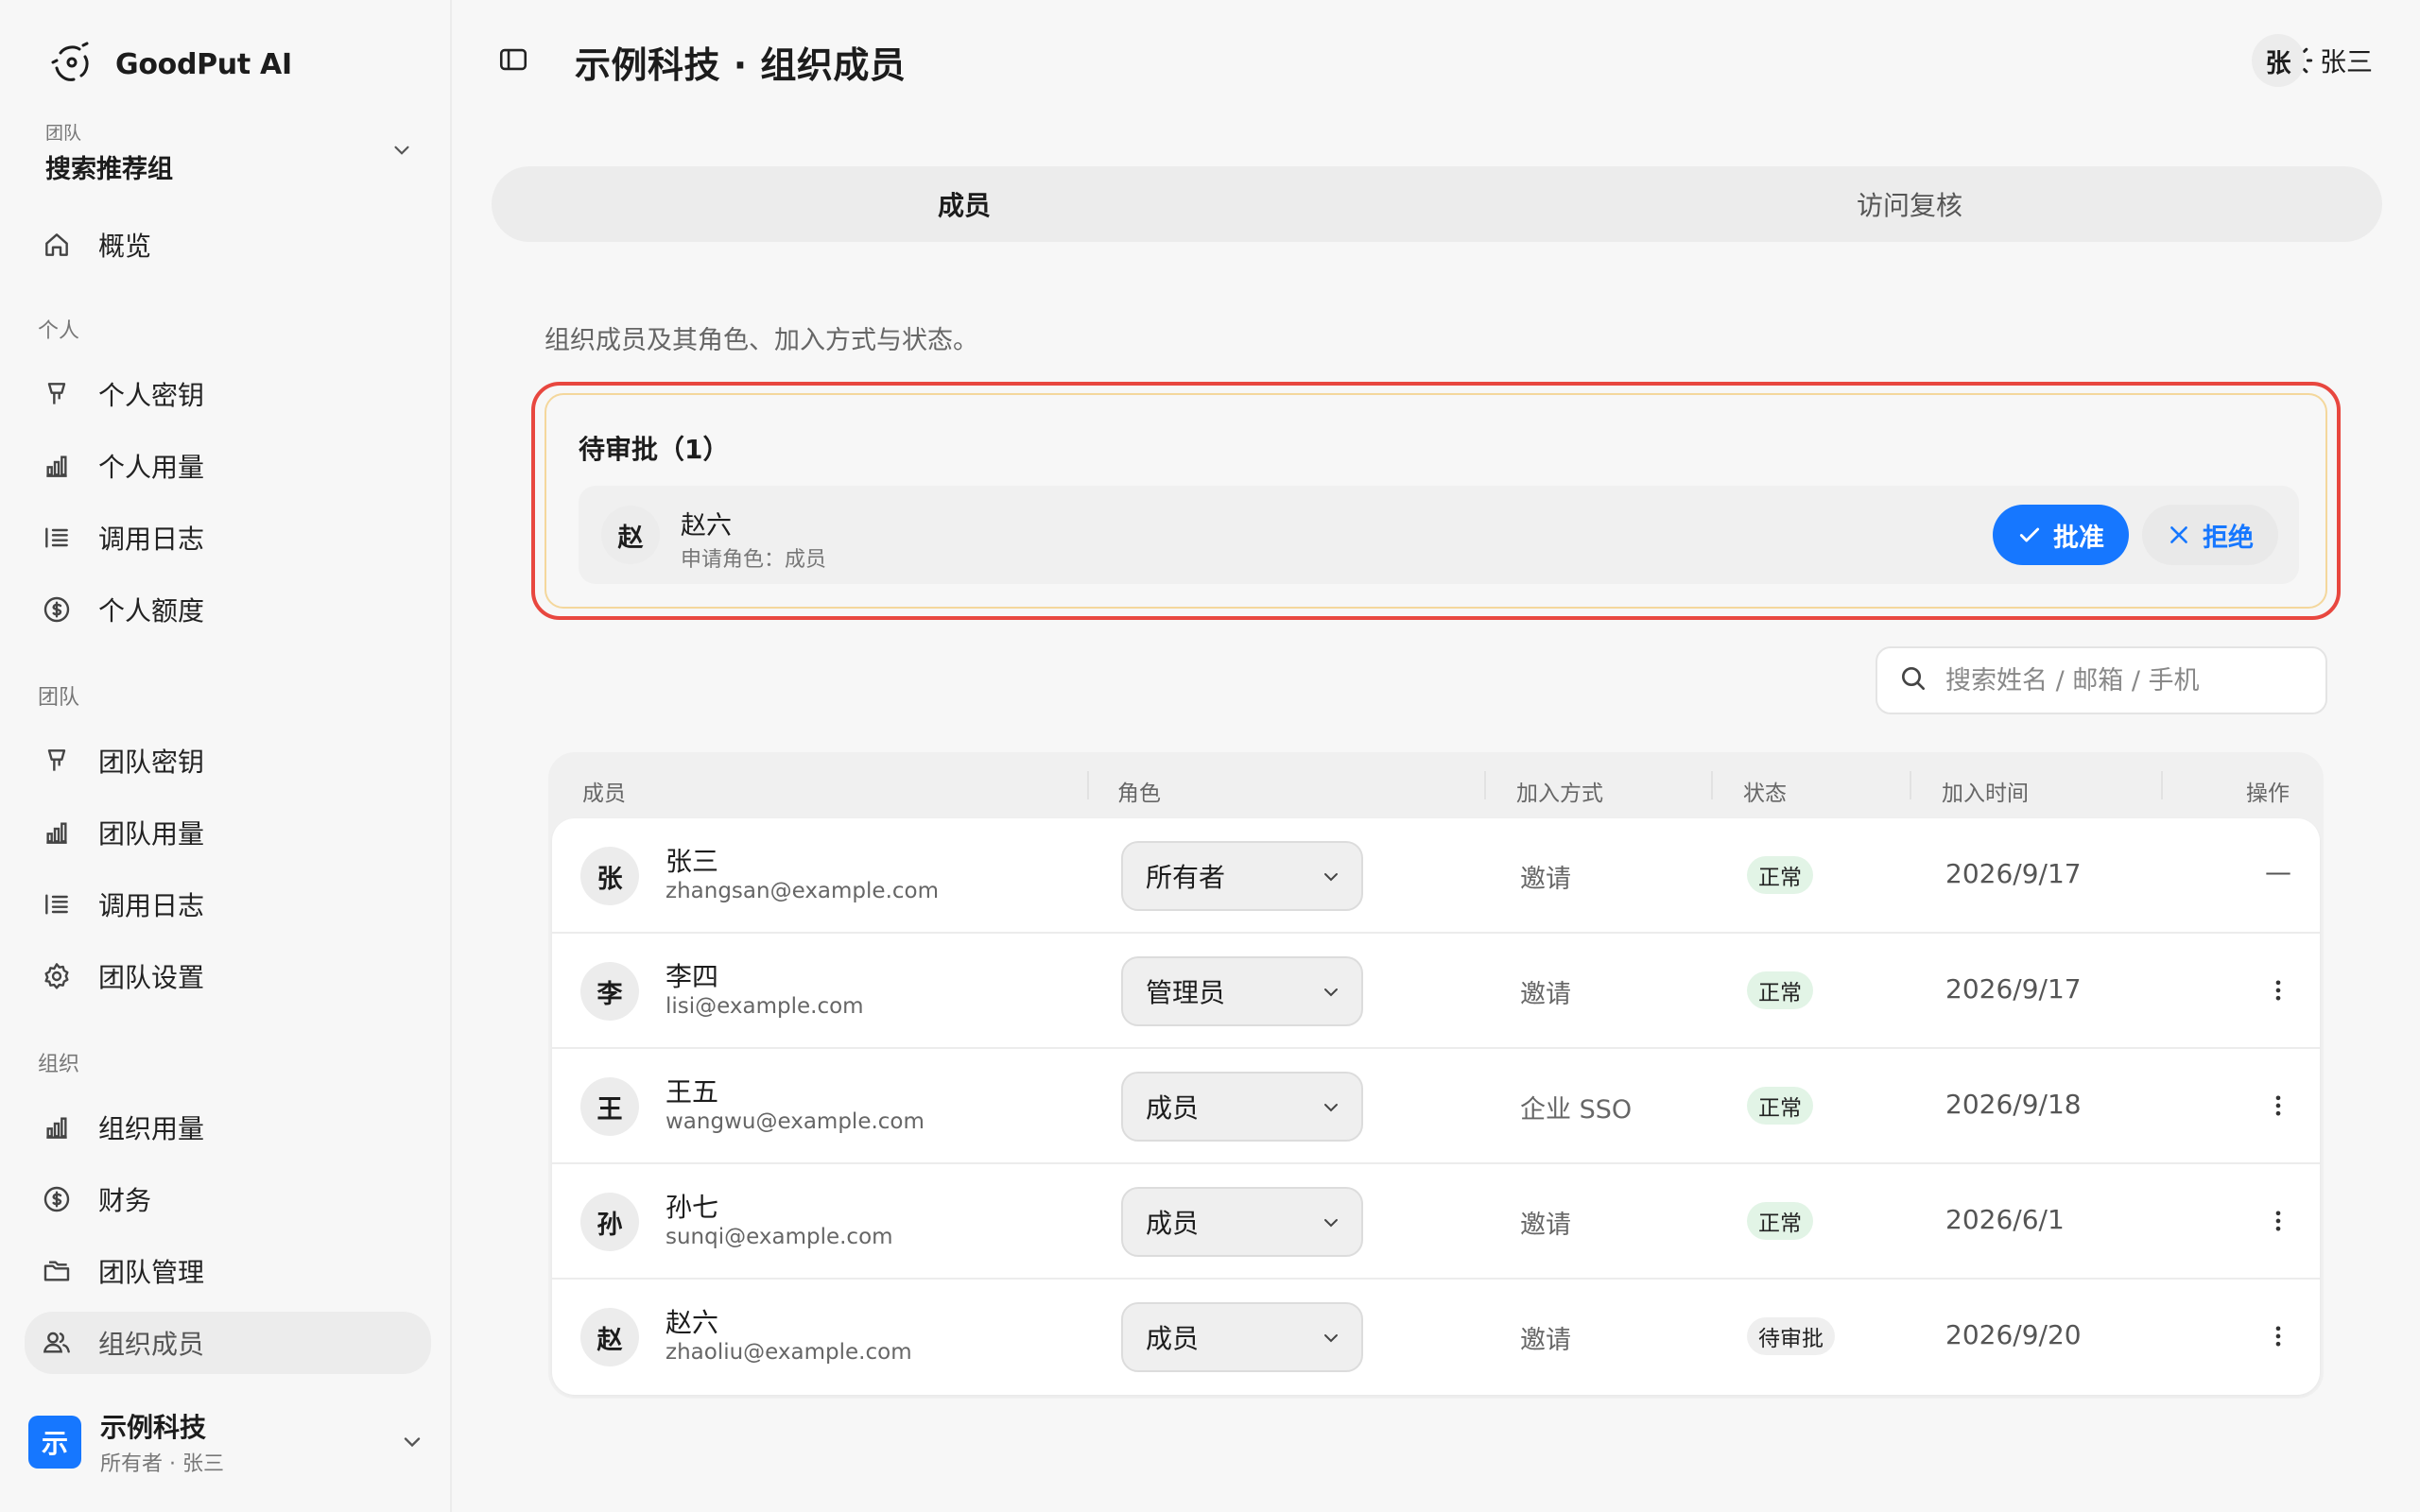 This screenshot has height=1512, width=2420. Describe the element at coordinates (2278, 871) in the screenshot. I see `no-action: —` at that location.